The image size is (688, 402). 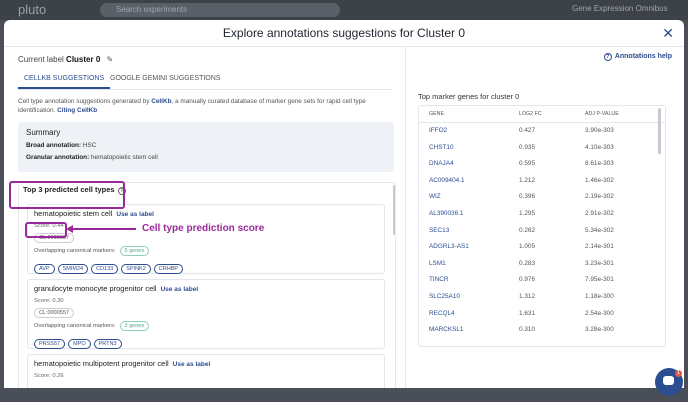 What do you see at coordinates (441, 147) in the screenshot?
I see `gene-link: CHST10` at bounding box center [441, 147].